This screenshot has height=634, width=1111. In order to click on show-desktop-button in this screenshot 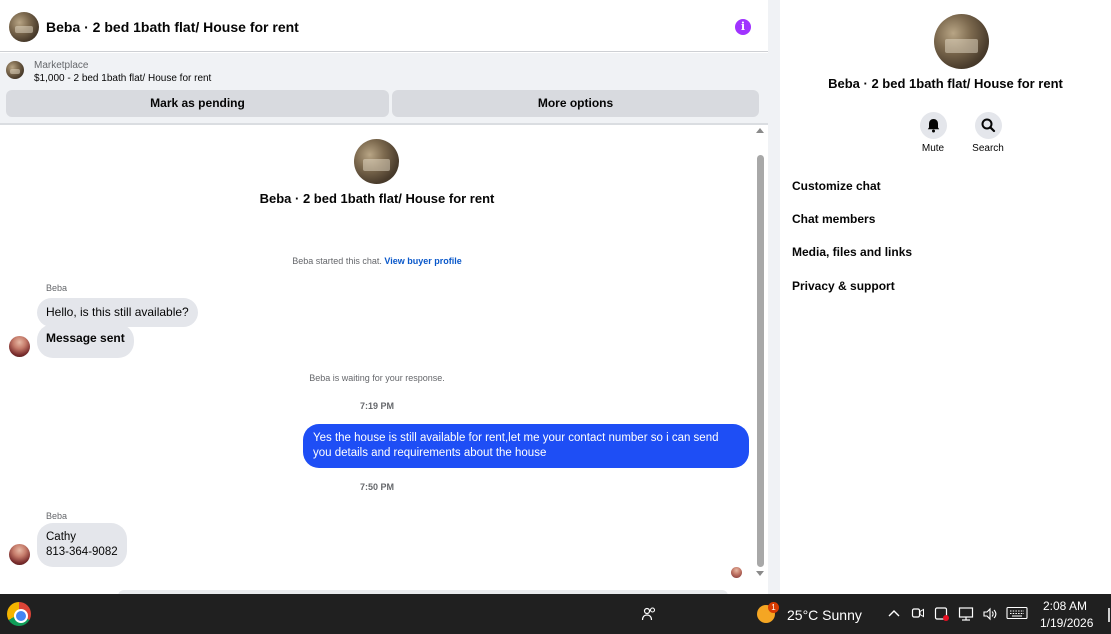, I will do `click(1109, 615)`.